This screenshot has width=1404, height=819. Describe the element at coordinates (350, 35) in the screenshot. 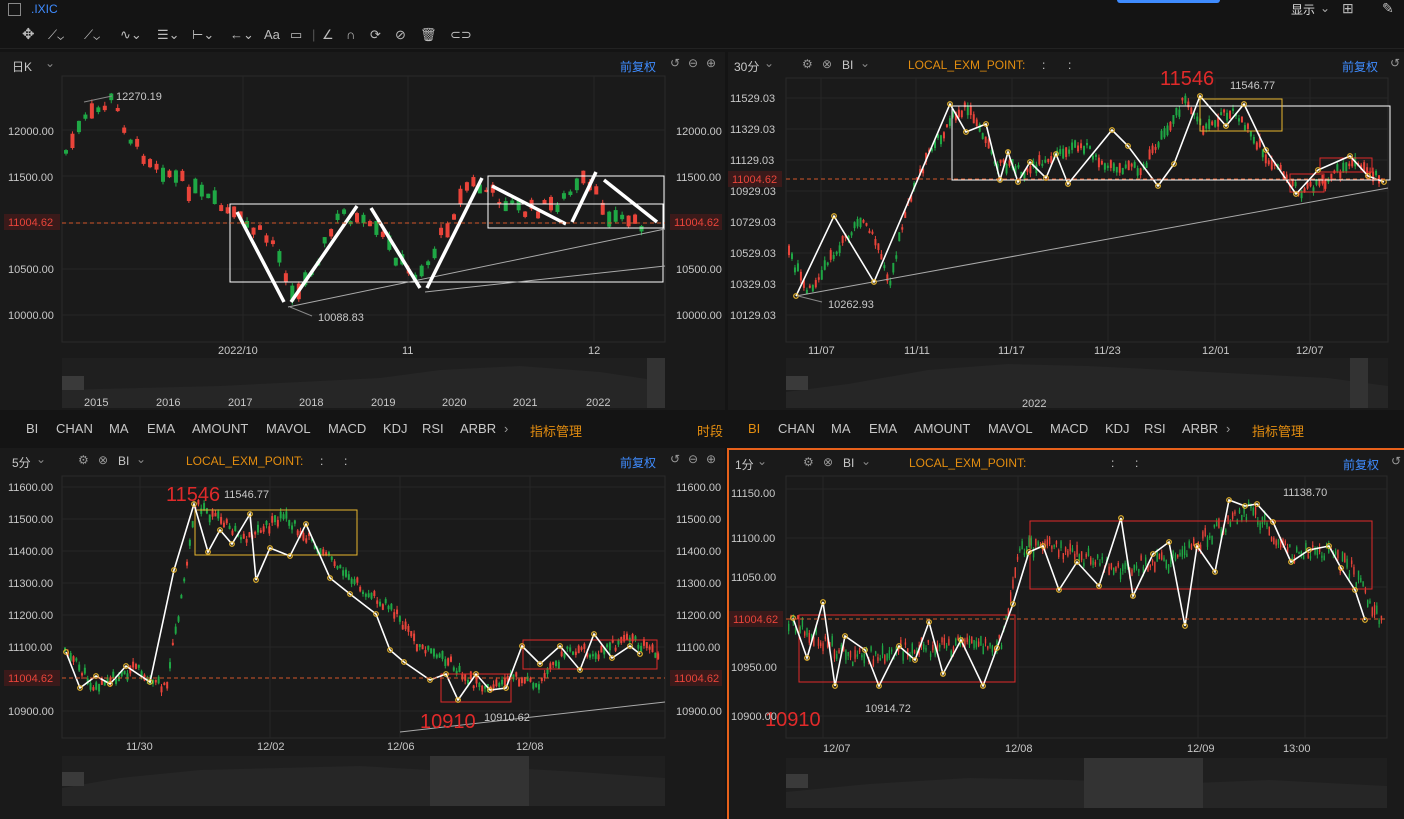

I see `magnet-icon: ∩` at that location.